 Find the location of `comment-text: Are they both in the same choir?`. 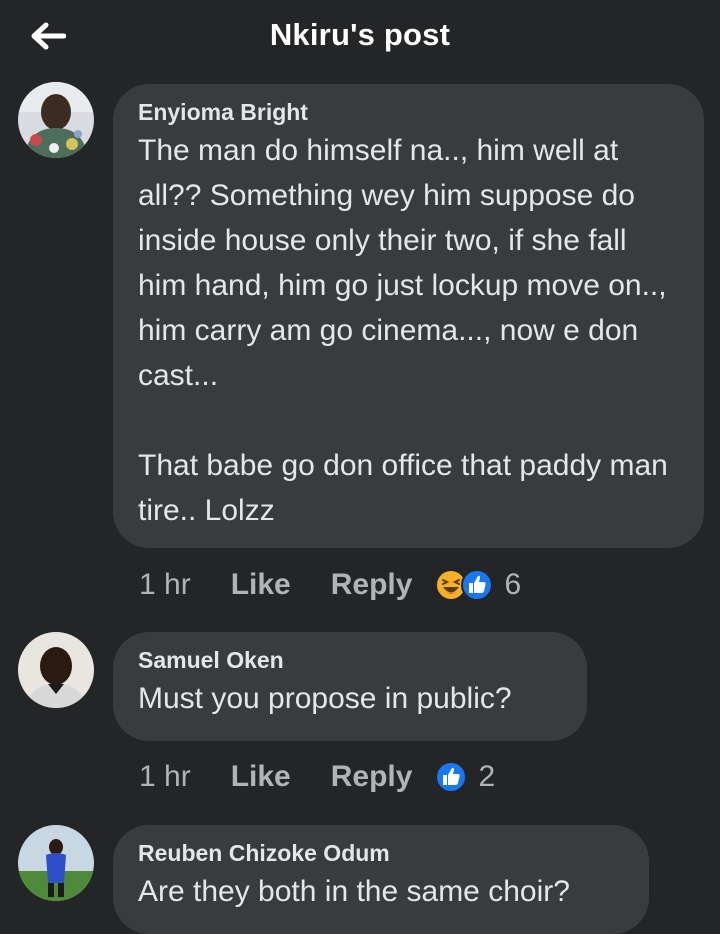

comment-text: Are they both in the same choir? is located at coordinates (354, 891).